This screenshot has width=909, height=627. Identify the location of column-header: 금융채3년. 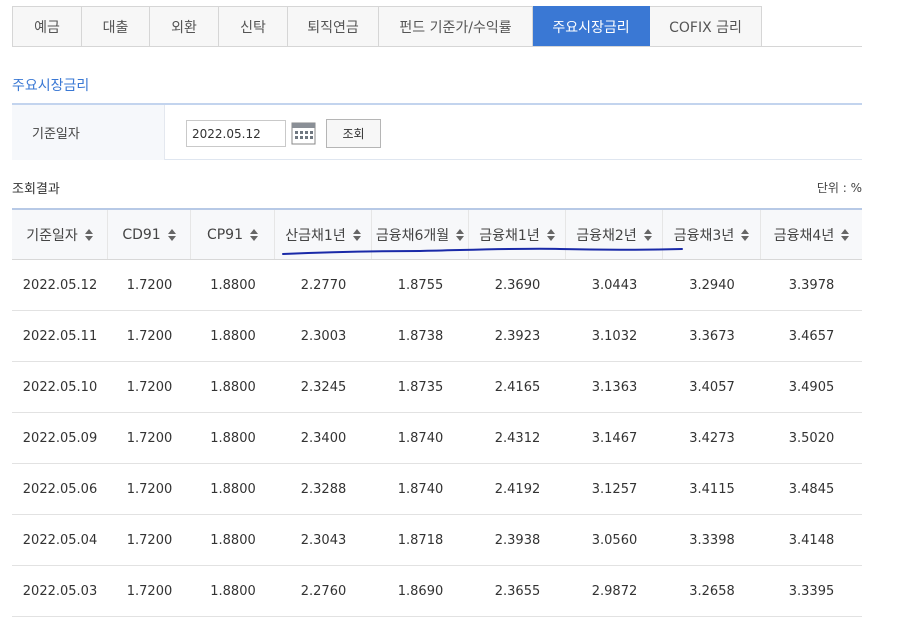
(712, 234).